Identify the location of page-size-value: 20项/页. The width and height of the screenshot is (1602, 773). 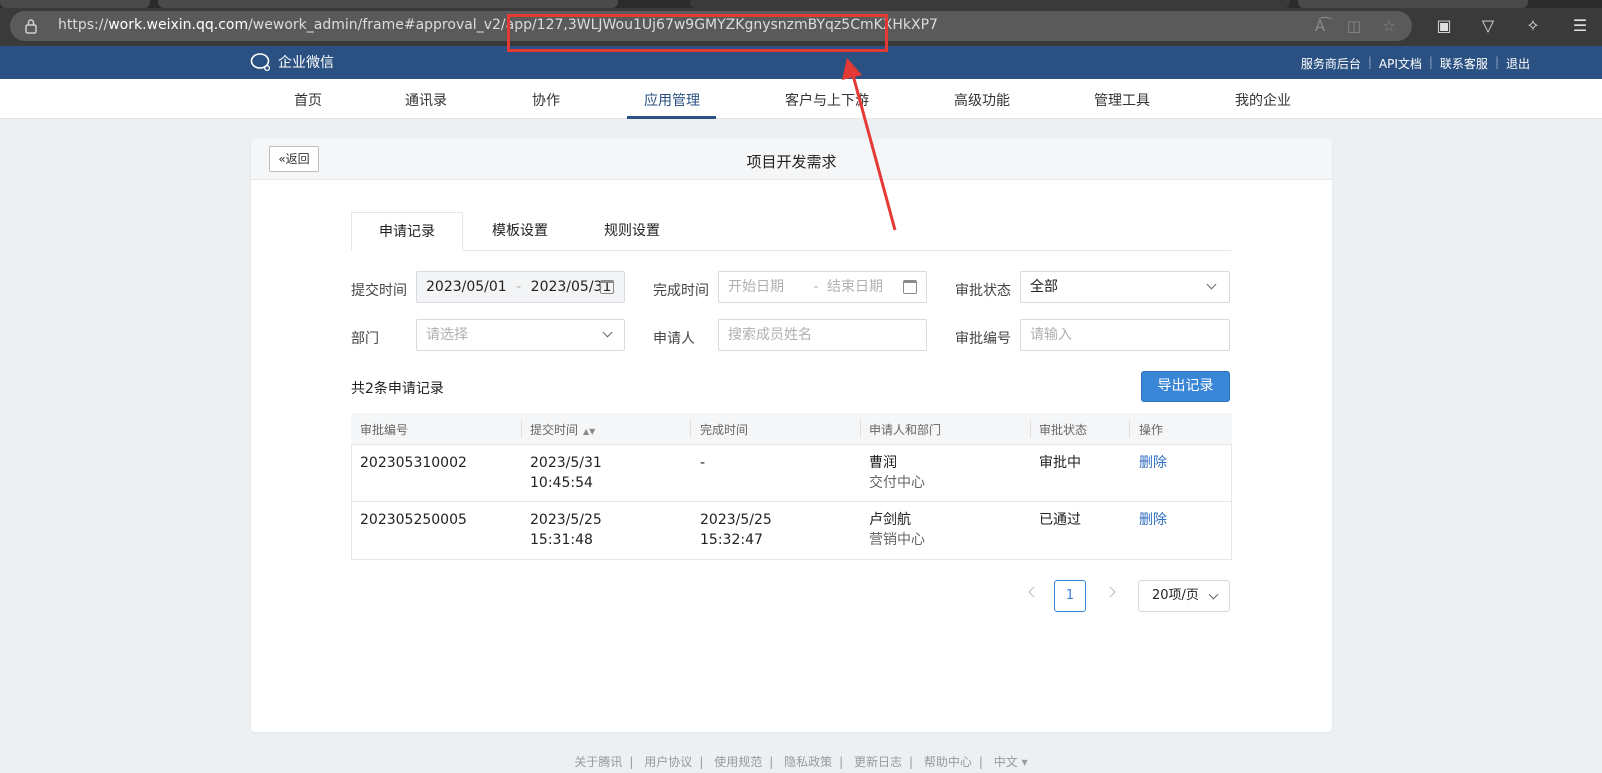
(1175, 595).